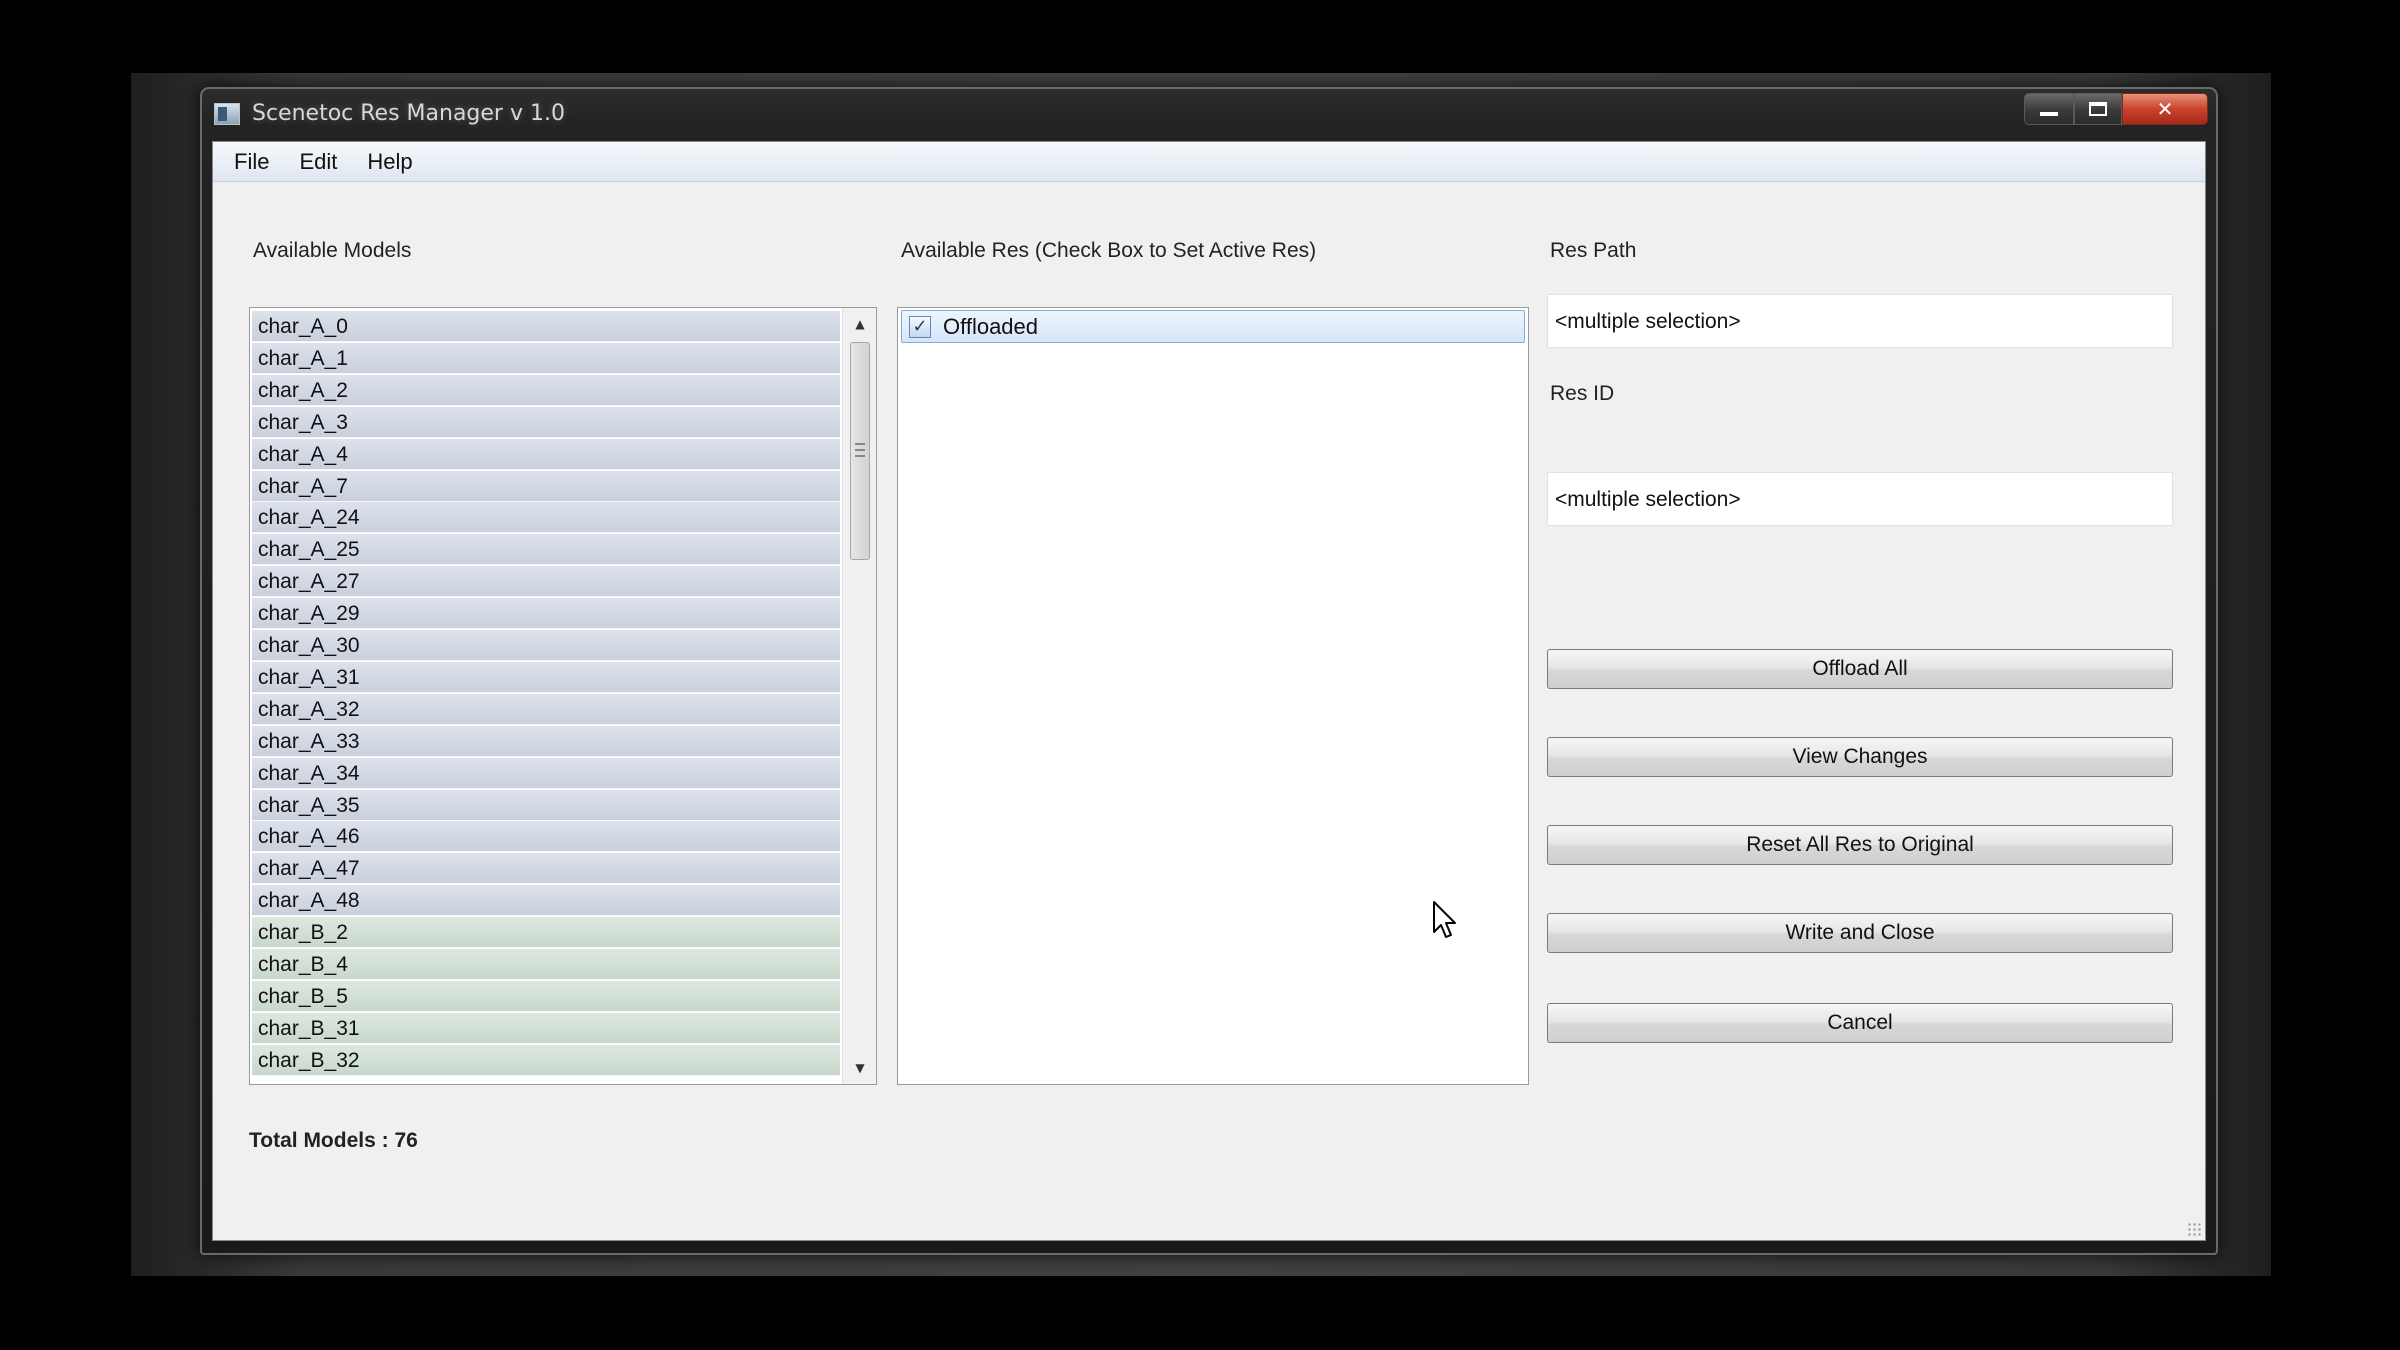  I want to click on grip-icon, so click(860, 450).